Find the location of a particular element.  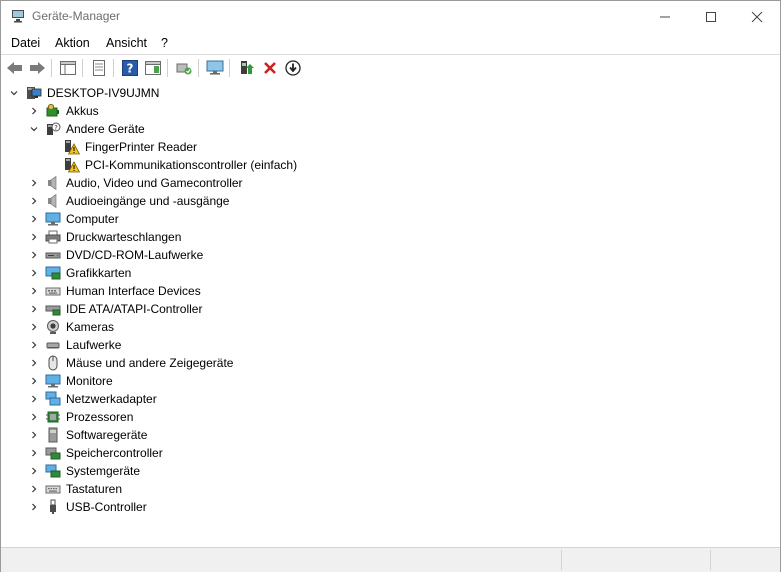

tree-child-label: FingerPrinter Reader is located at coordinates (141, 147).